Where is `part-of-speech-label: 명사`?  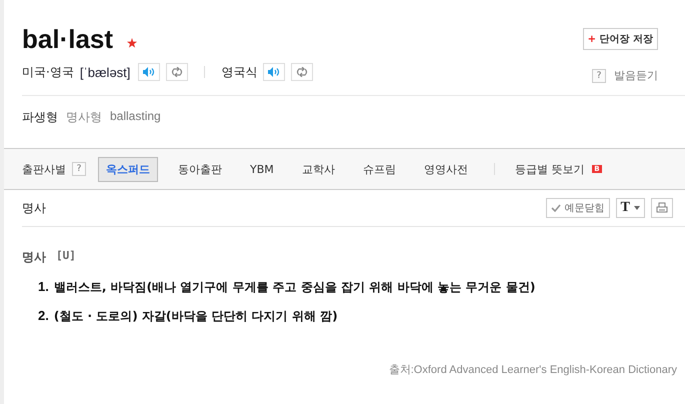
part-of-speech-label: 명사 is located at coordinates (34, 208).